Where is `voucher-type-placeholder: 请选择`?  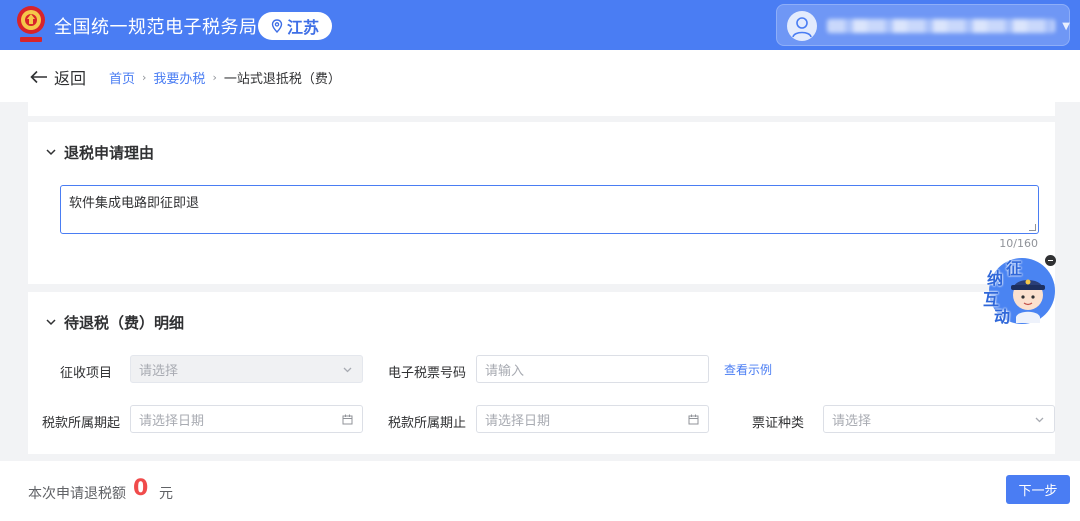 voucher-type-placeholder: 请选择 is located at coordinates (852, 421).